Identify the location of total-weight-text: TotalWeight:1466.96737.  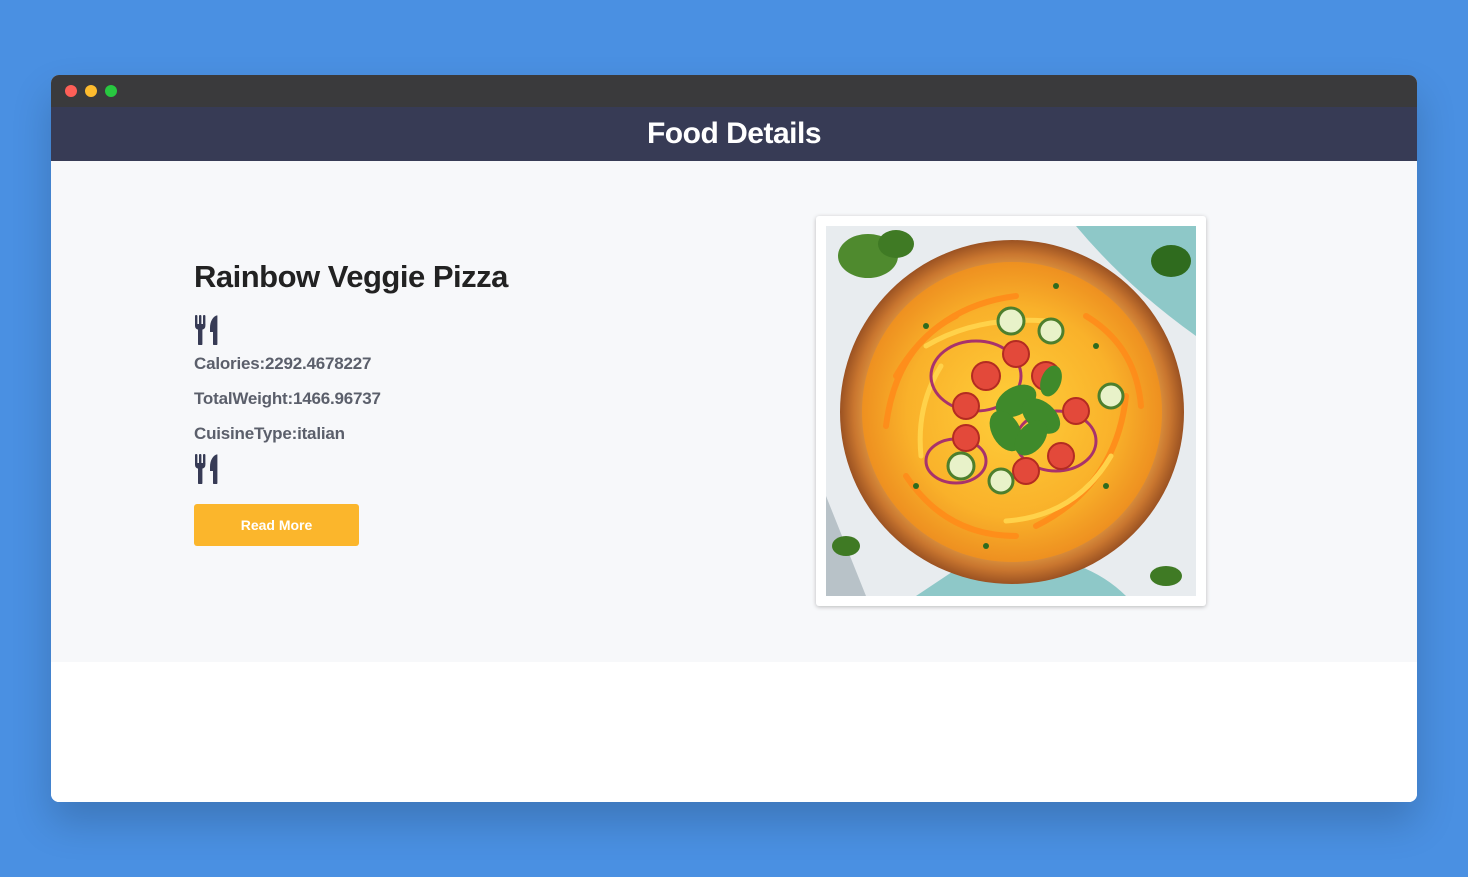
(287, 398).